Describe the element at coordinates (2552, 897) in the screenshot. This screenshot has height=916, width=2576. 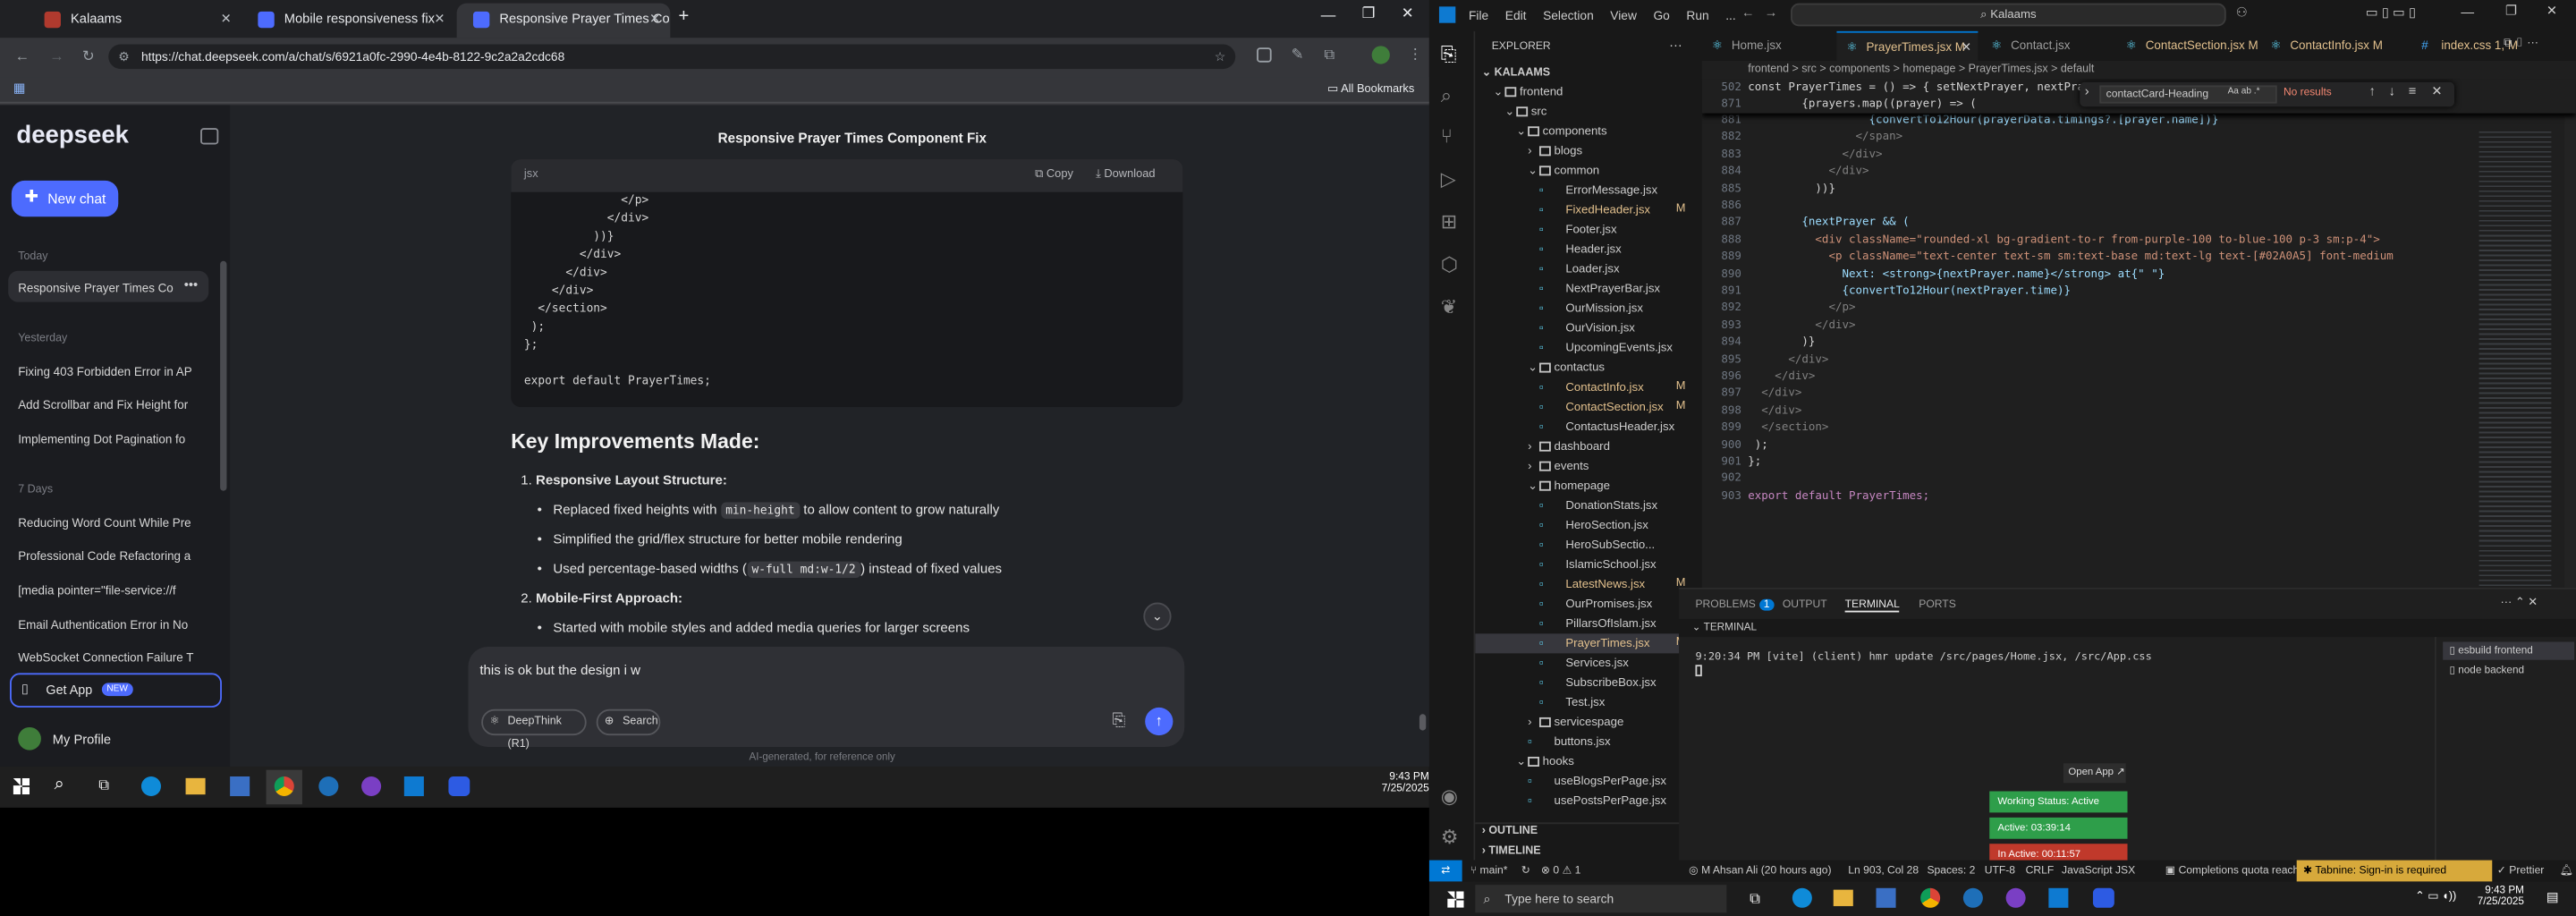
I see `notification-center-icon: ▤` at that location.